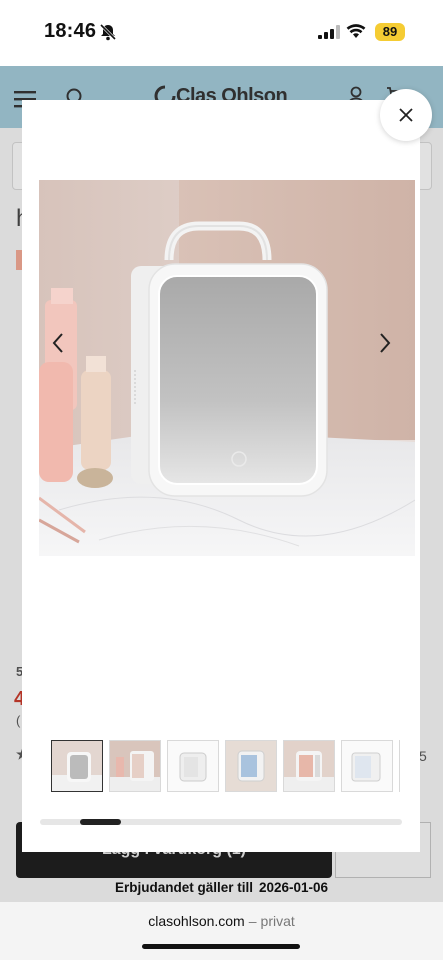  I want to click on browser-address-bar, so click(221, 931).